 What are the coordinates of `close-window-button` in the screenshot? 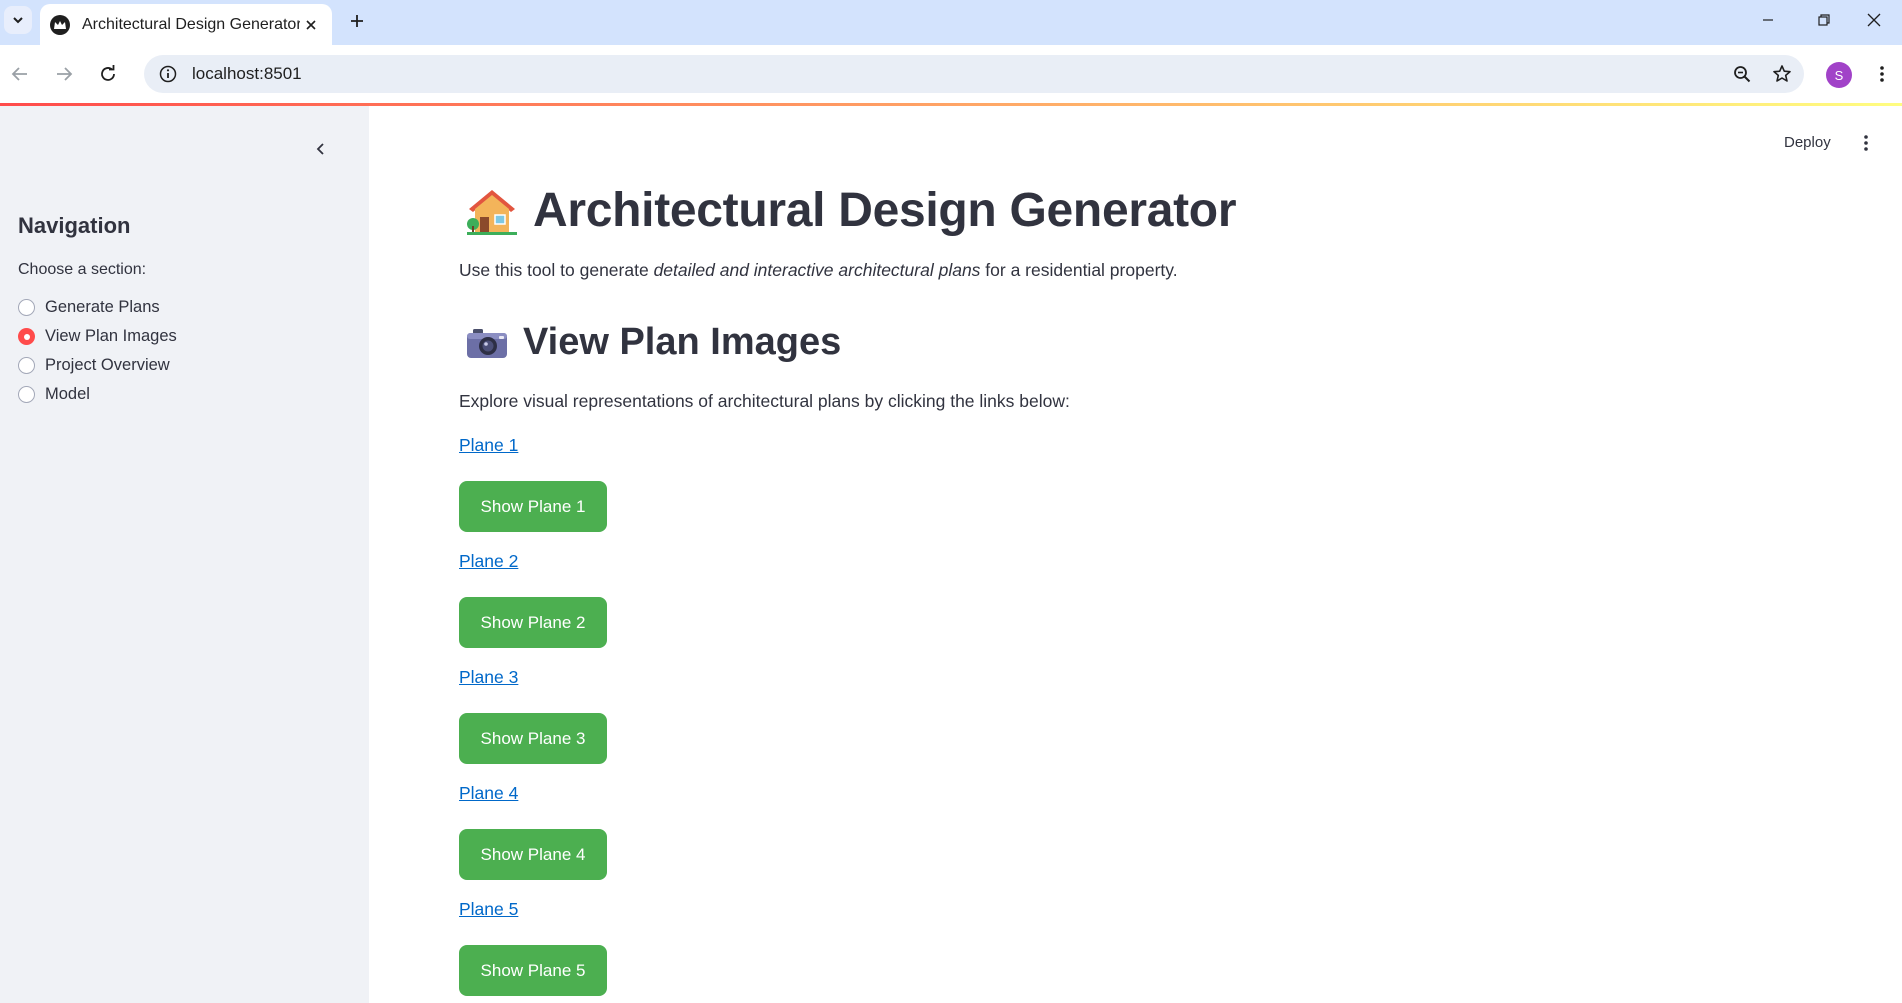 It's located at (1874, 20).